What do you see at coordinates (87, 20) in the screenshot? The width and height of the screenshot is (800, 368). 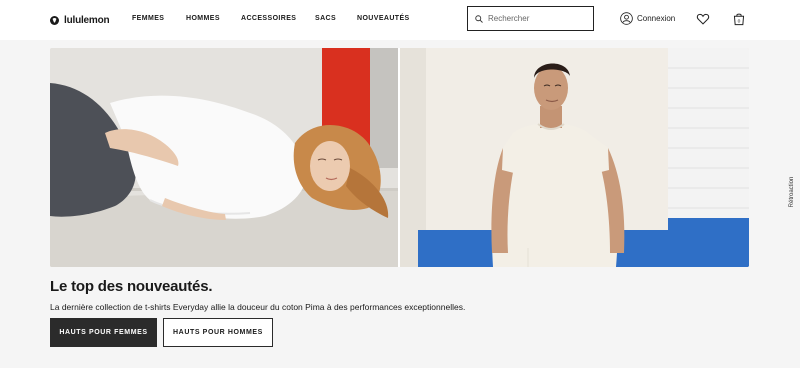 I see `brand-name: lululemon` at bounding box center [87, 20].